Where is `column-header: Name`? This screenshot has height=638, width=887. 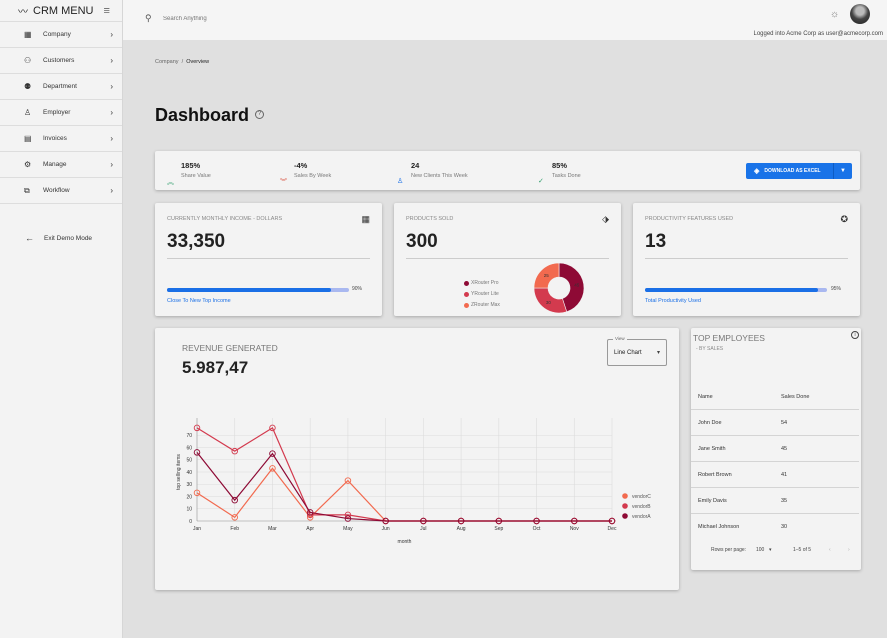
column-header: Name is located at coordinates (705, 397).